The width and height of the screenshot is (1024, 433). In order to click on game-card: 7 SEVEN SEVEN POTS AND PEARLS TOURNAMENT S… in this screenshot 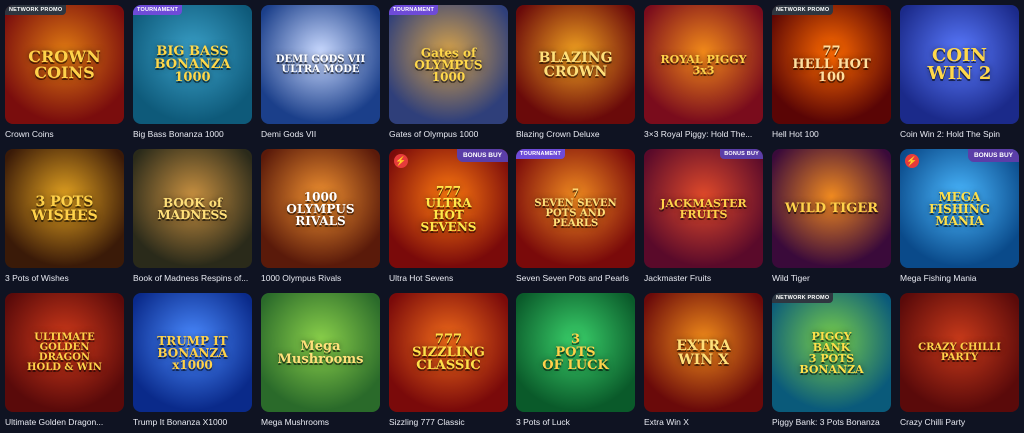, I will do `click(575, 216)`.